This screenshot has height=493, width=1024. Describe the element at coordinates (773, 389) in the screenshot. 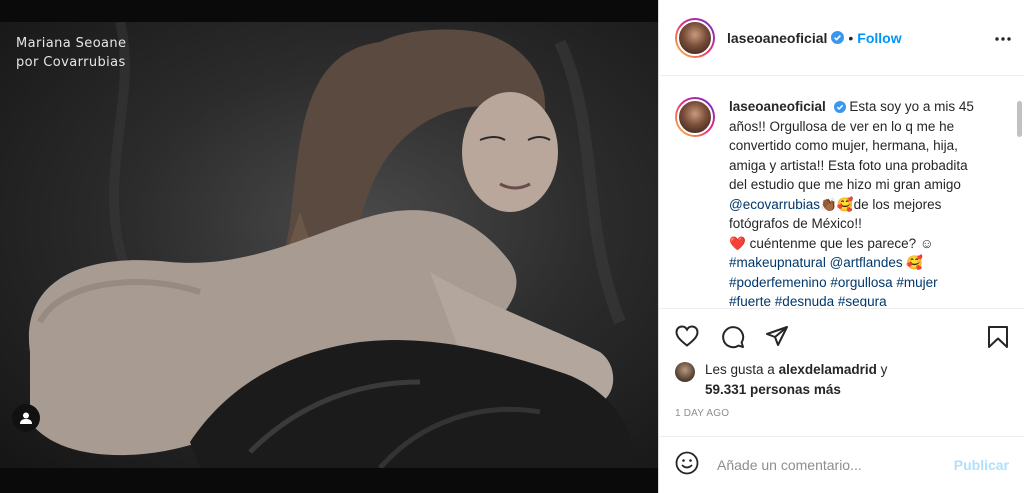

I see `likes-count: 59.331 personas más` at that location.